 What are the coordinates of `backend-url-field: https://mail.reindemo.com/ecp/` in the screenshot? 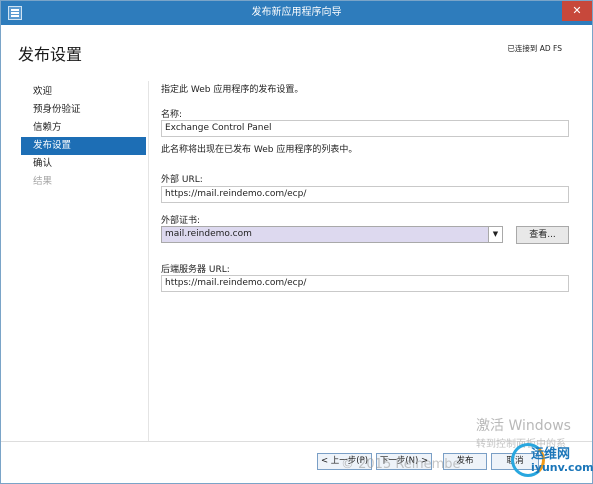 It's located at (365, 283).